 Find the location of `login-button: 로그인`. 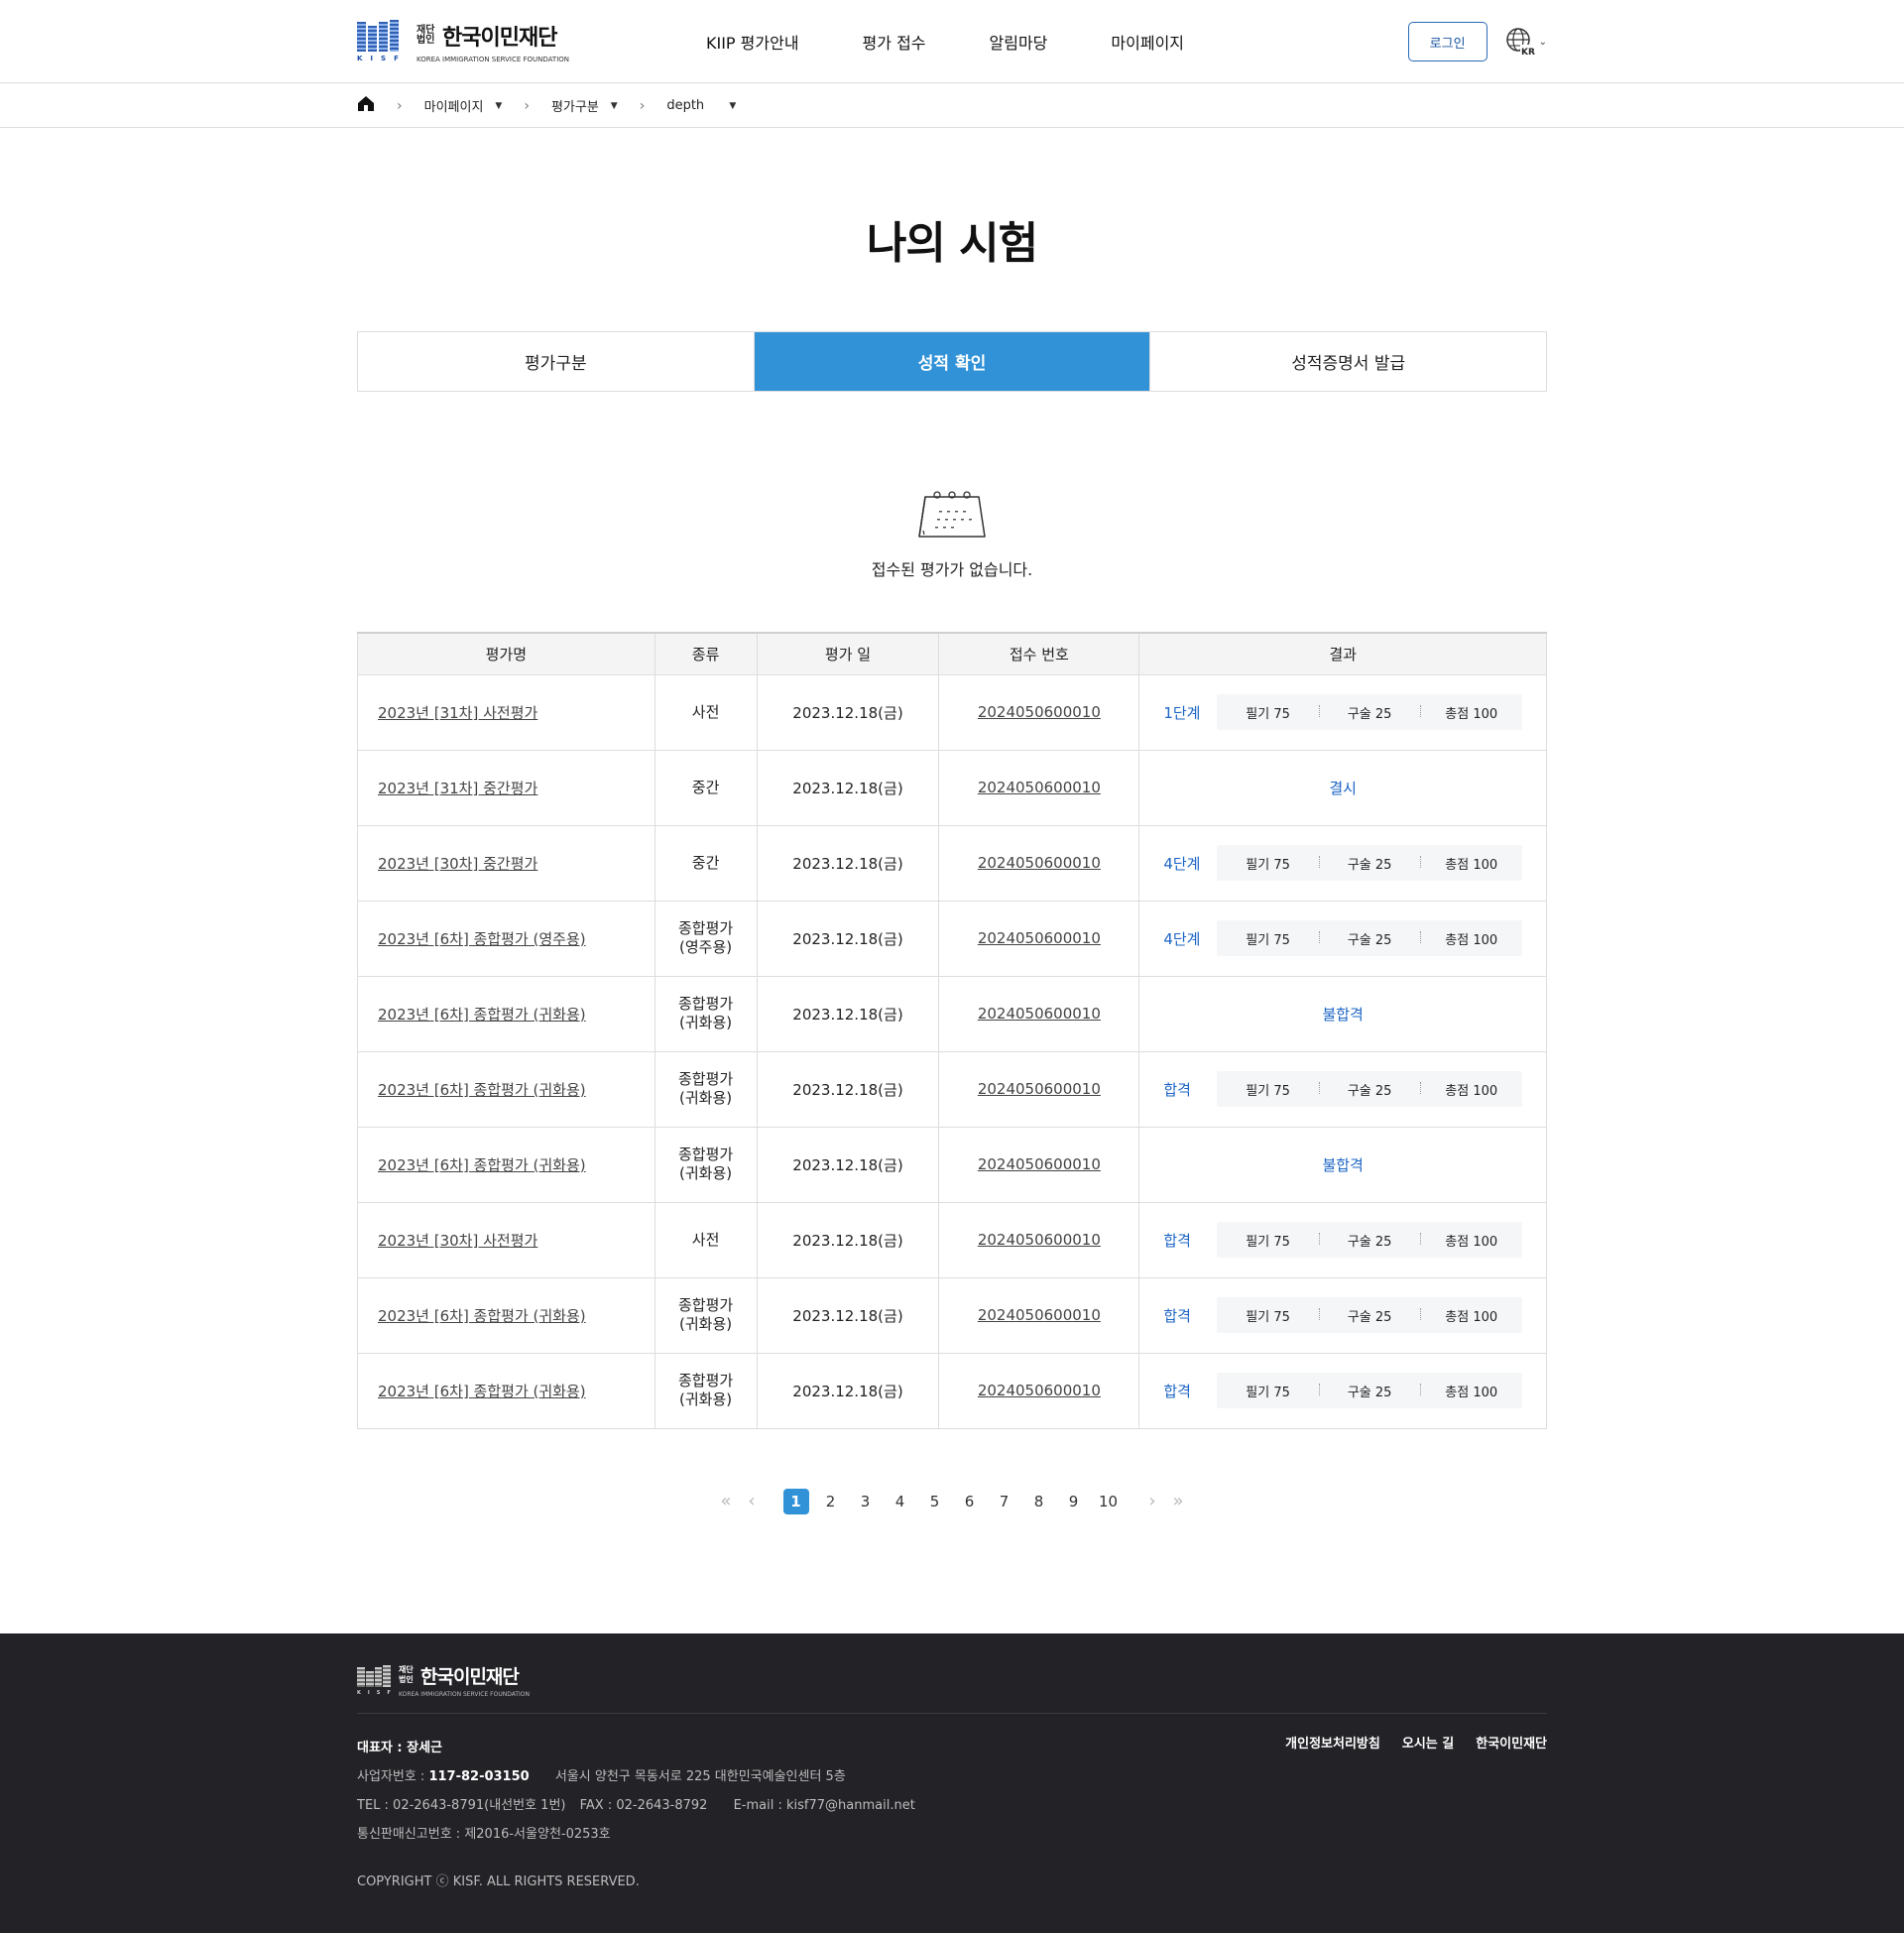

login-button: 로그인 is located at coordinates (1447, 41).